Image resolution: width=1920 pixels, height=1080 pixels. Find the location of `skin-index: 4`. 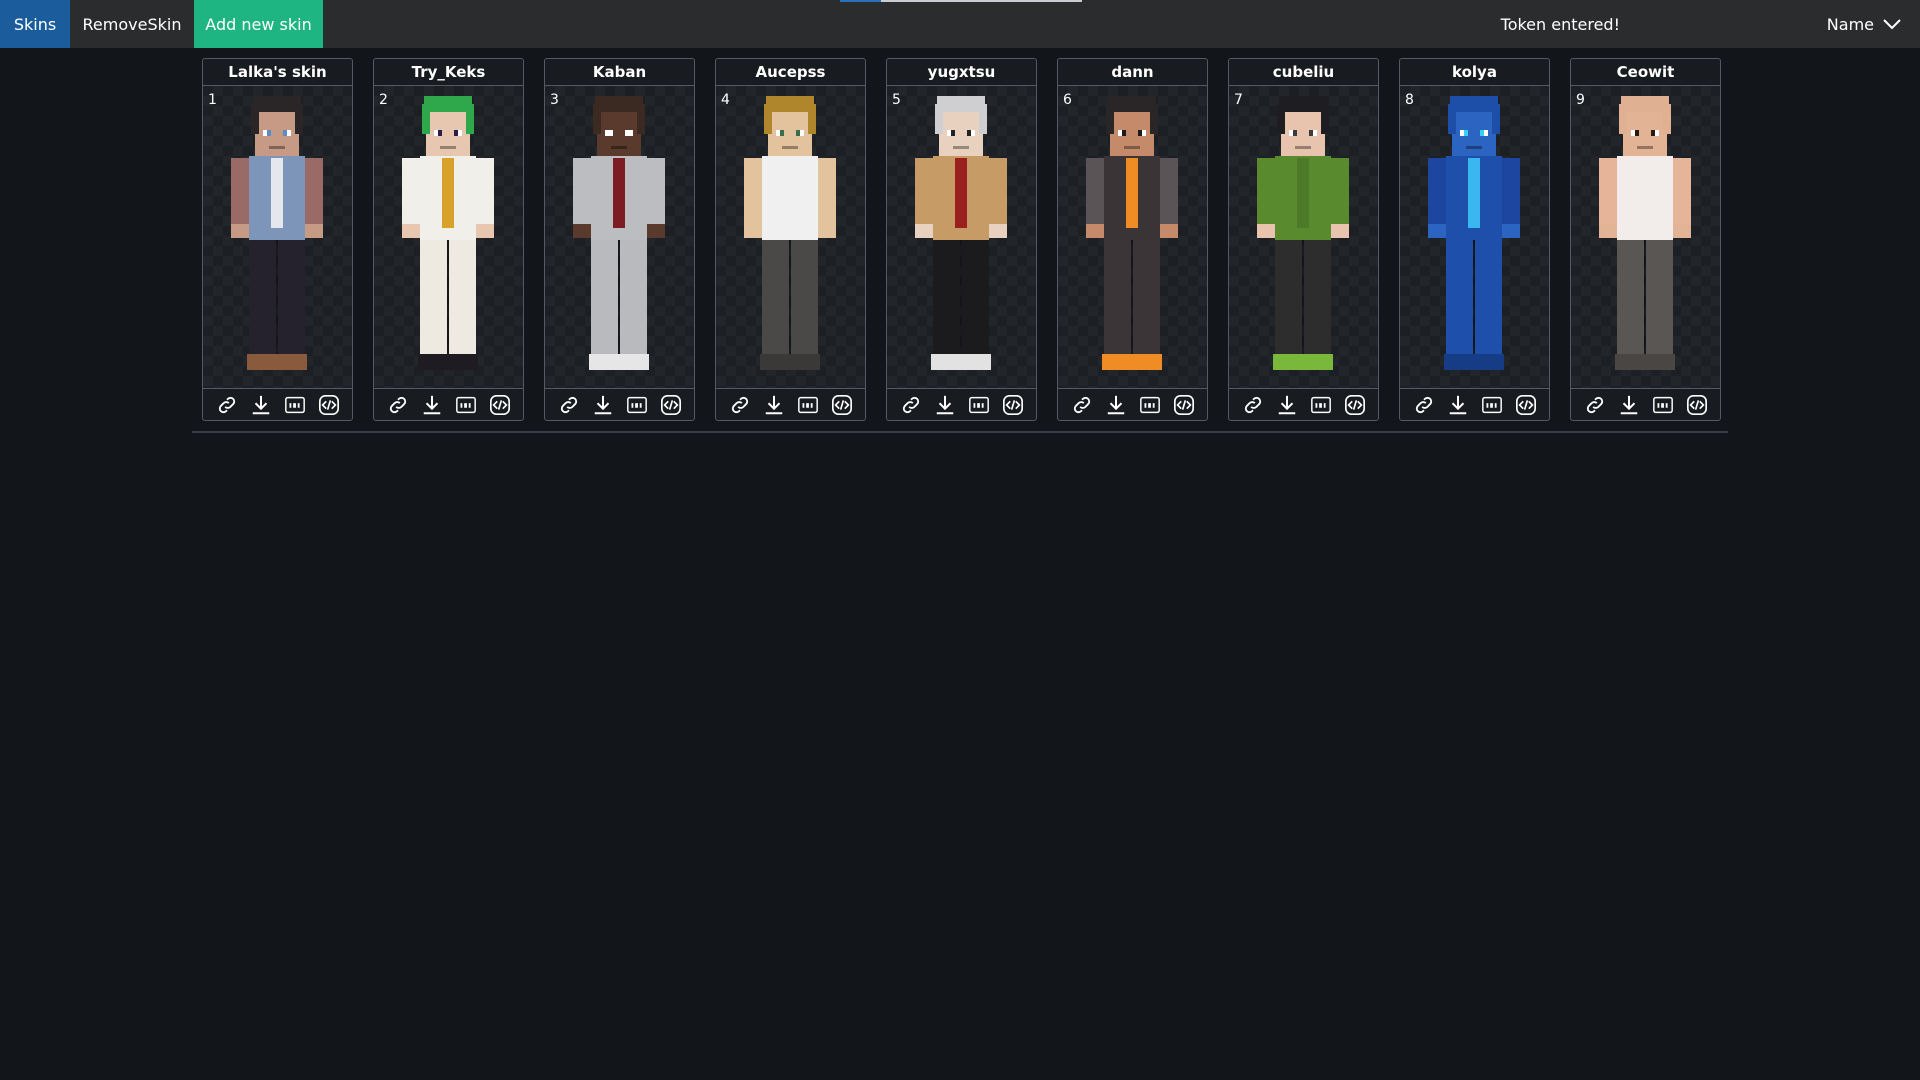

skin-index: 4 is located at coordinates (725, 100).